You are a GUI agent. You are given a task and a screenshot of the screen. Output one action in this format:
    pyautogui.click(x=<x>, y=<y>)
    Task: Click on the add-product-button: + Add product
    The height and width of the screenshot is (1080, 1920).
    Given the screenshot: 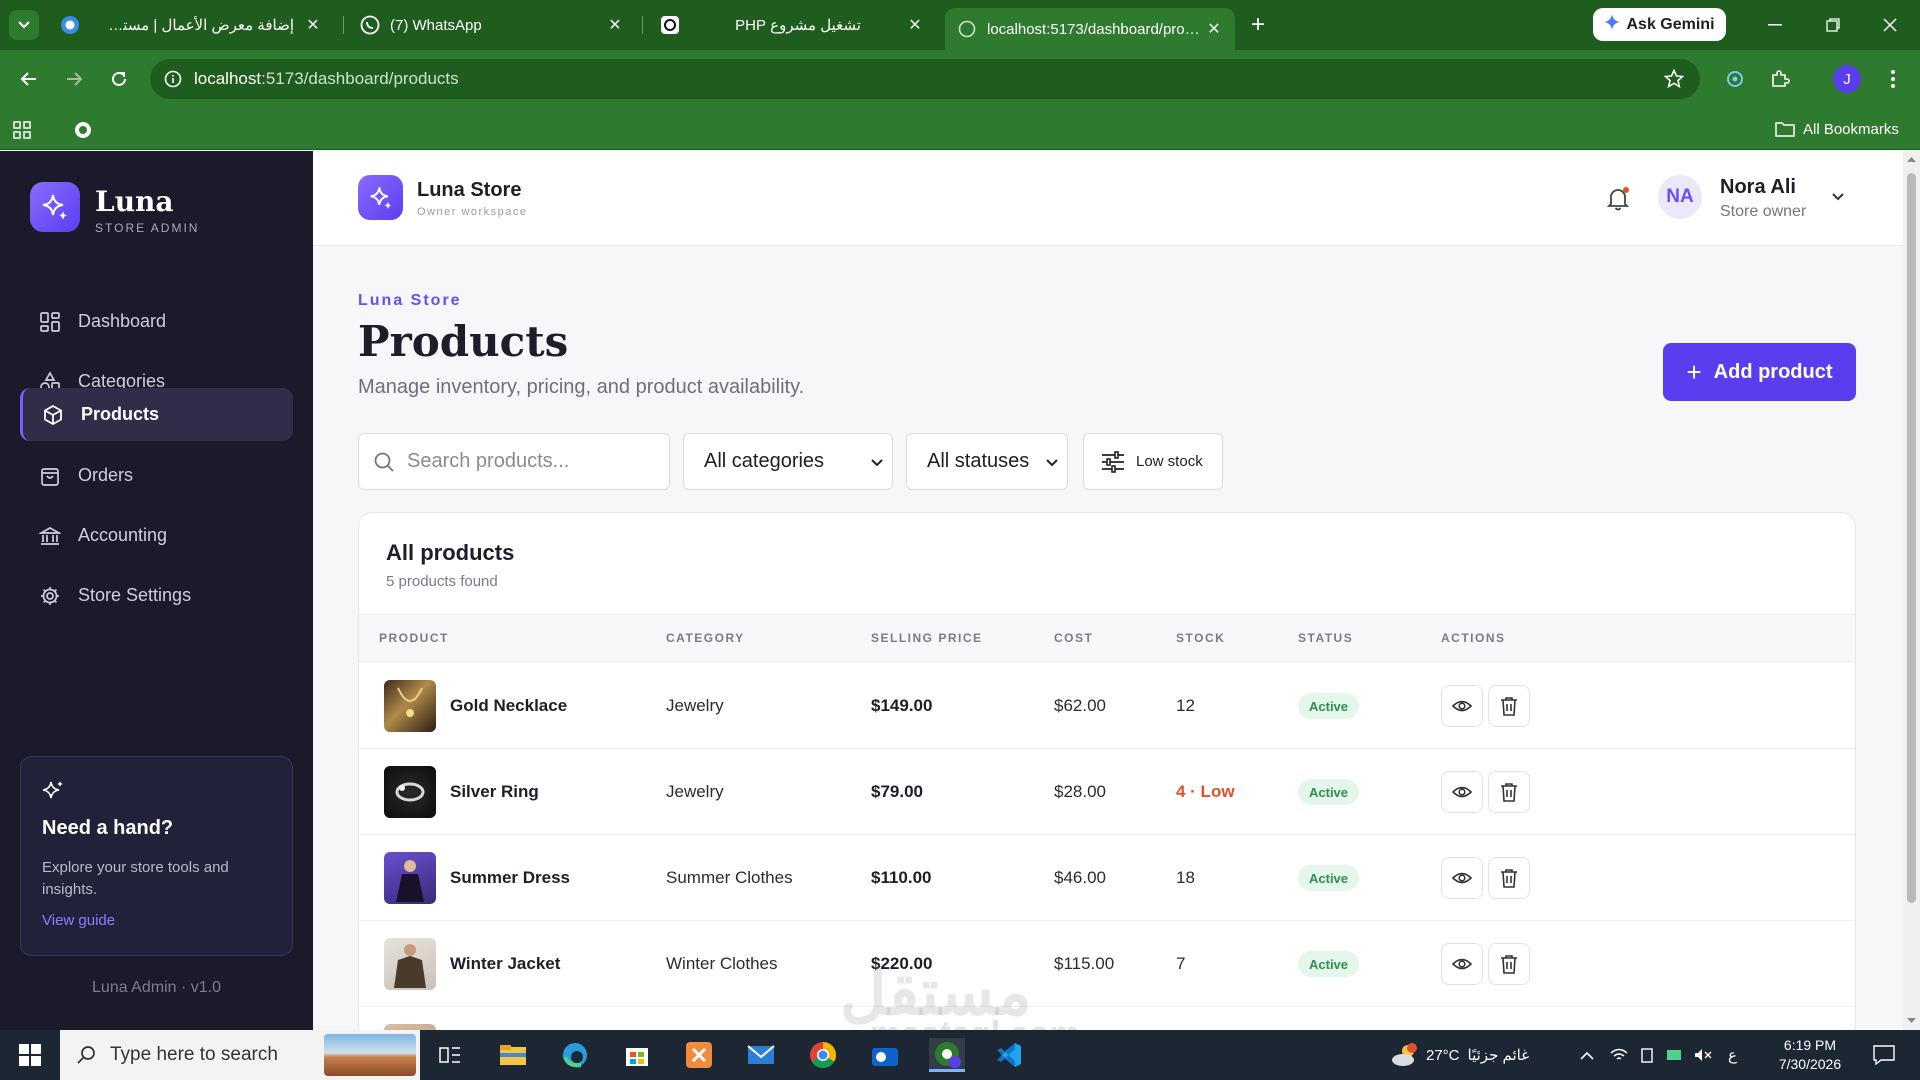 What is the action you would take?
    pyautogui.click(x=1759, y=372)
    